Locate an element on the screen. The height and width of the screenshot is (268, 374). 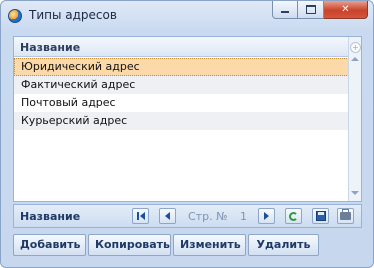
table-row: Почтовый адрес is located at coordinates (181, 103).